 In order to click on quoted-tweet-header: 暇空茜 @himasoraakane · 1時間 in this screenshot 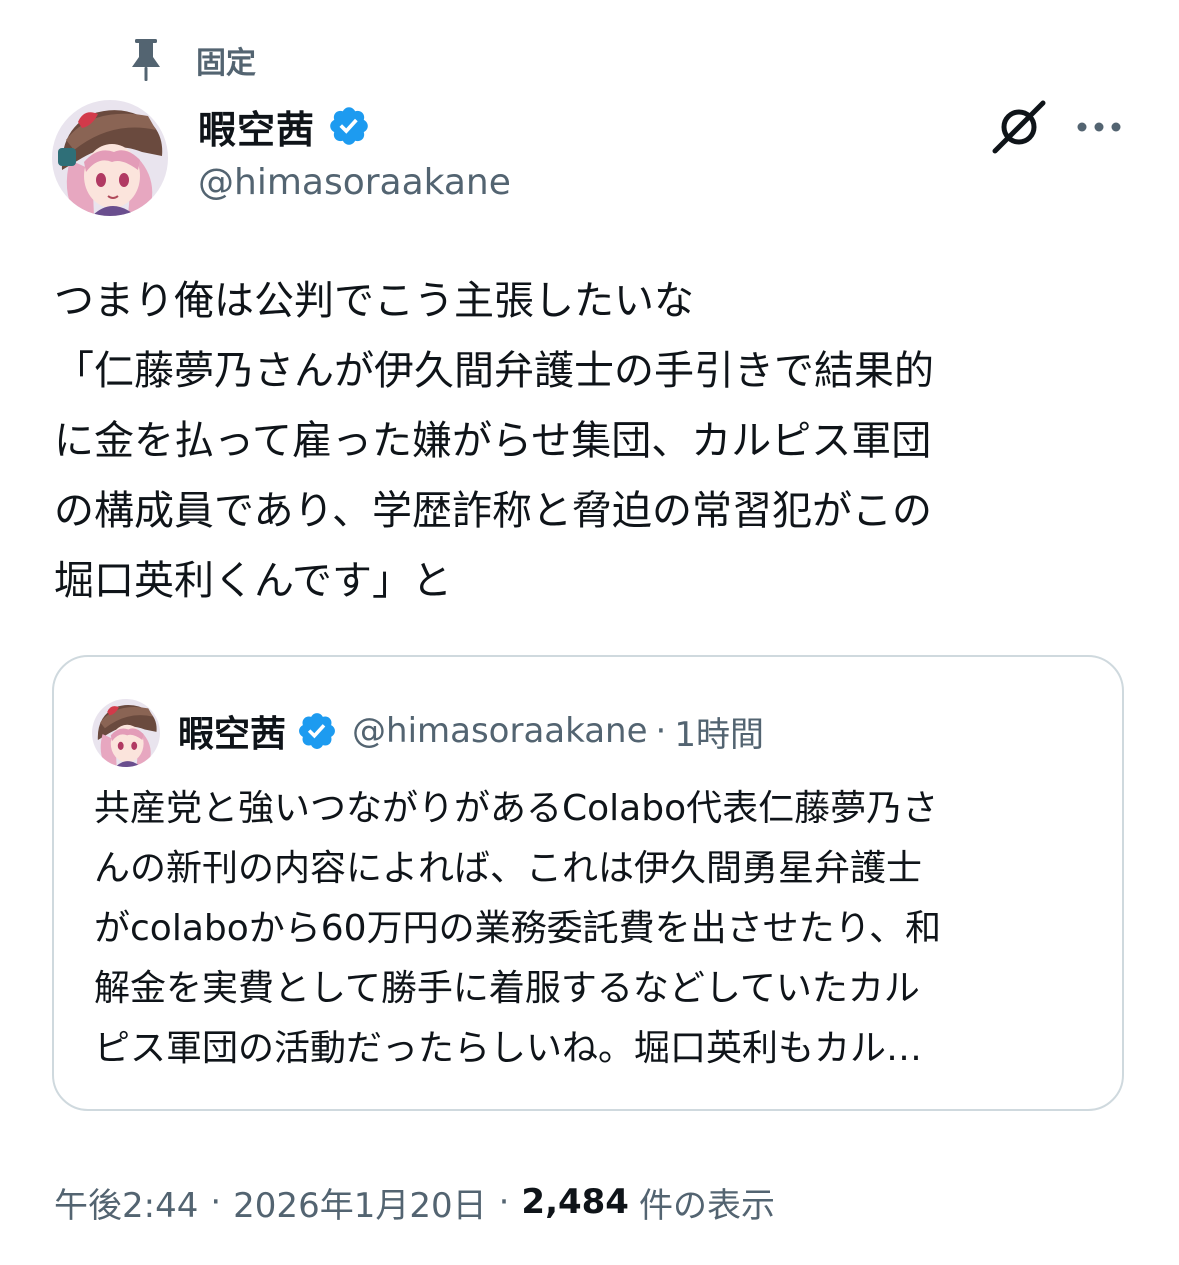, I will do `click(471, 731)`.